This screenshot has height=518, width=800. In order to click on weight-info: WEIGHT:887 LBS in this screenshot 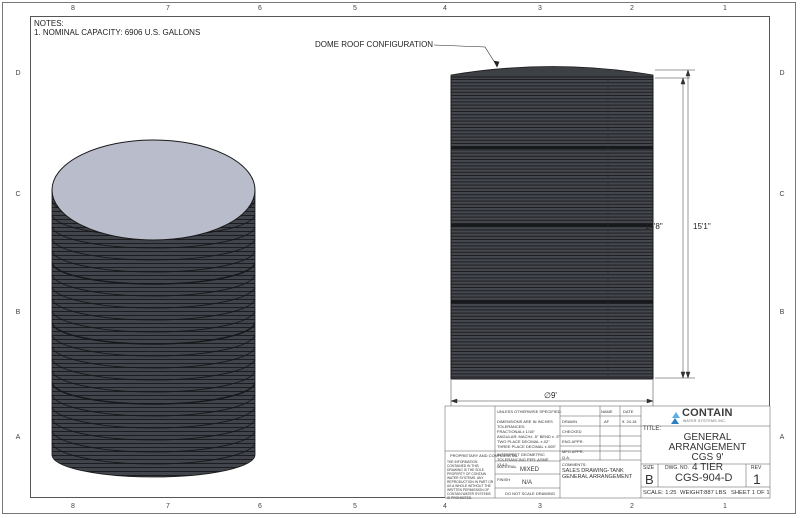, I will do `click(703, 493)`.